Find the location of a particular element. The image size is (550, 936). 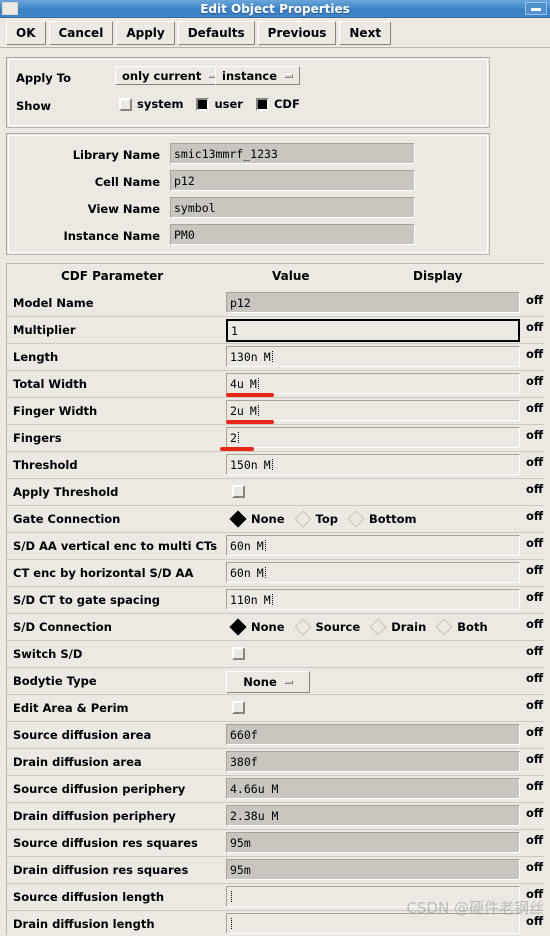

radio-label: Bottom is located at coordinates (393, 519).